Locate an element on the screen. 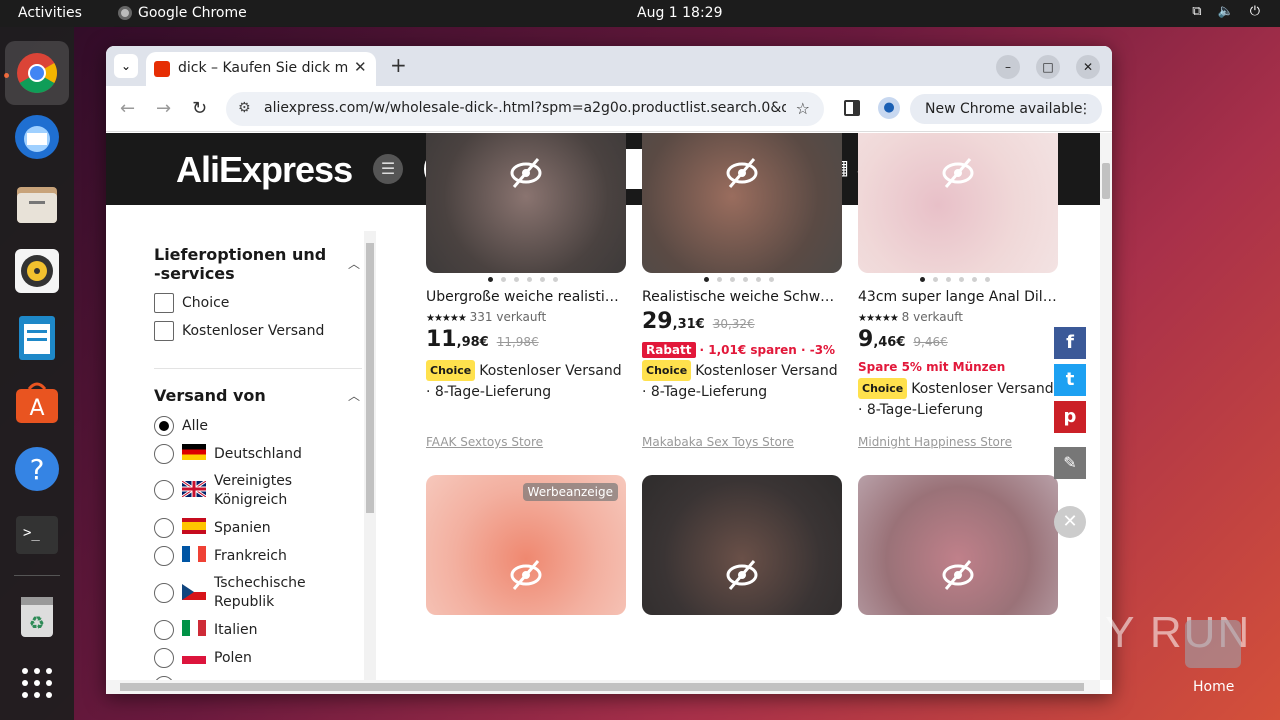  activities-button: Activities is located at coordinates (50, 13).